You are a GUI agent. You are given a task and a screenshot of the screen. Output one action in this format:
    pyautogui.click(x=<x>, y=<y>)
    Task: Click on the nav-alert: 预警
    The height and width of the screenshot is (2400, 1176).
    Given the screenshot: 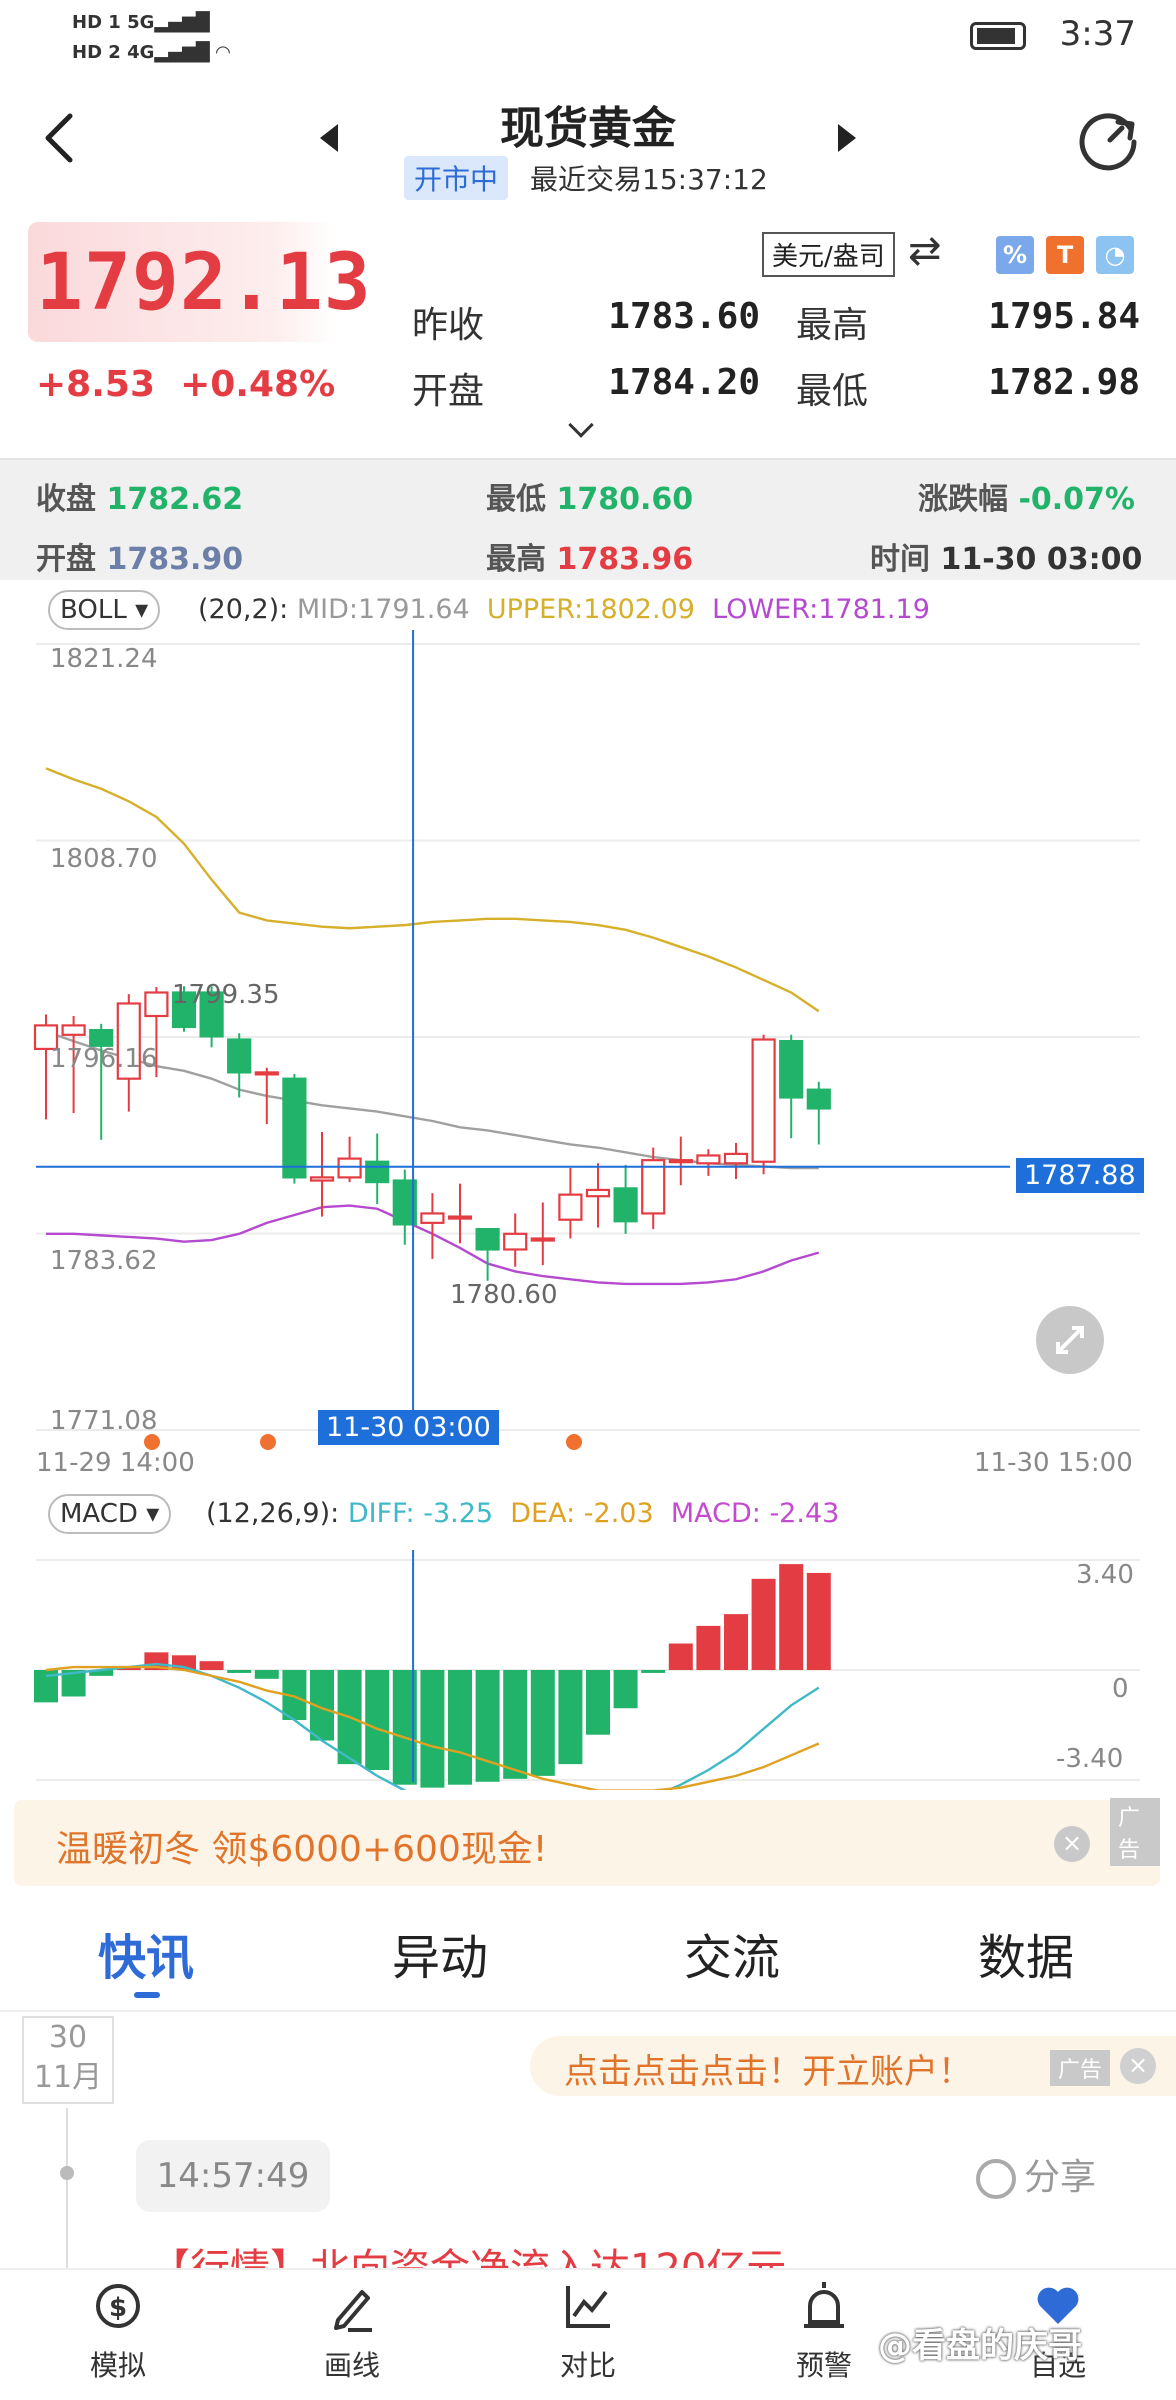 What is the action you would take?
    pyautogui.click(x=824, y=2331)
    